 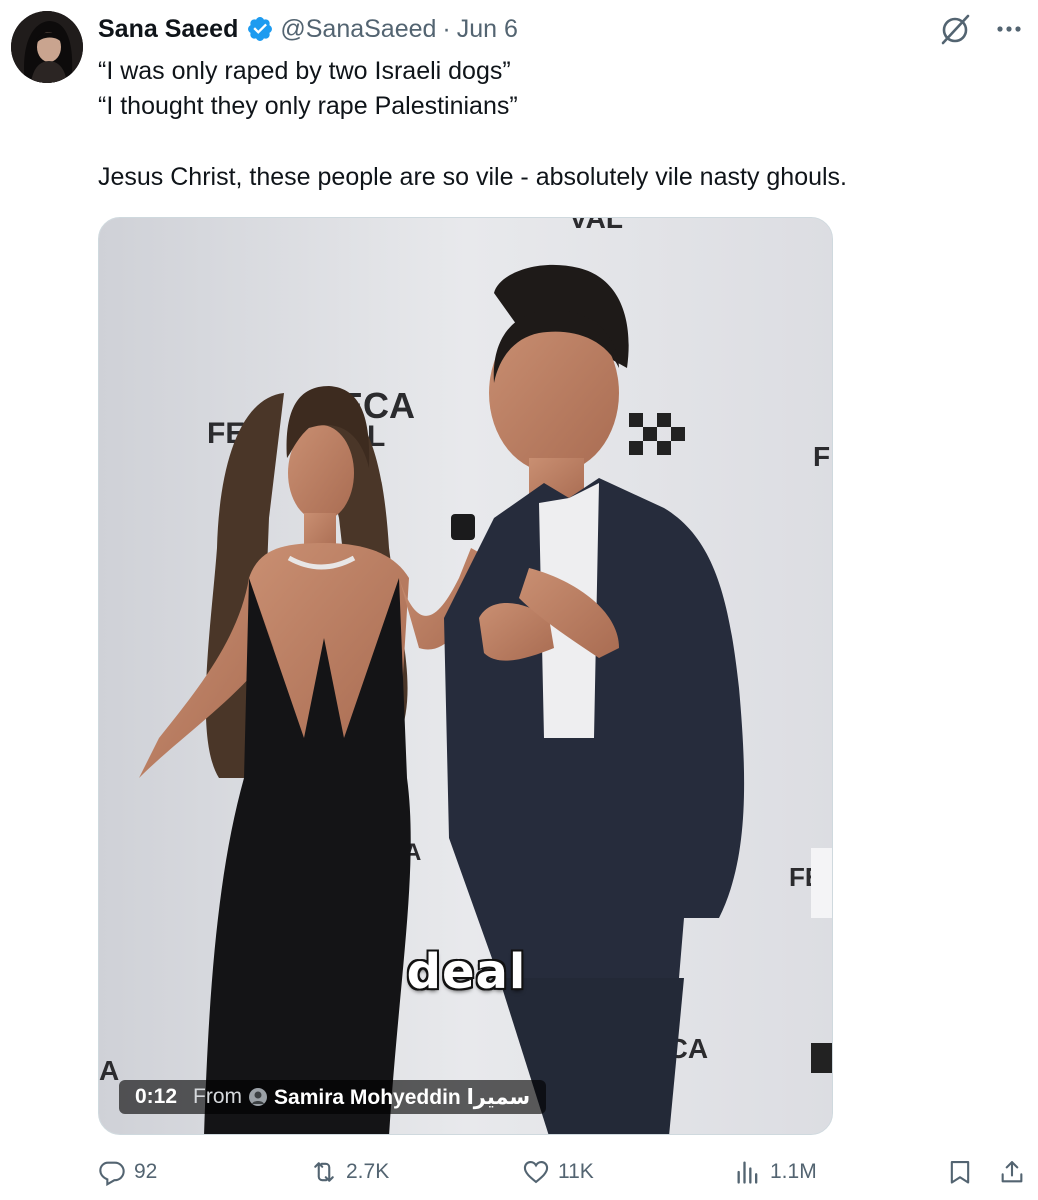 What do you see at coordinates (260, 29) in the screenshot?
I see `verified-badge-icon` at bounding box center [260, 29].